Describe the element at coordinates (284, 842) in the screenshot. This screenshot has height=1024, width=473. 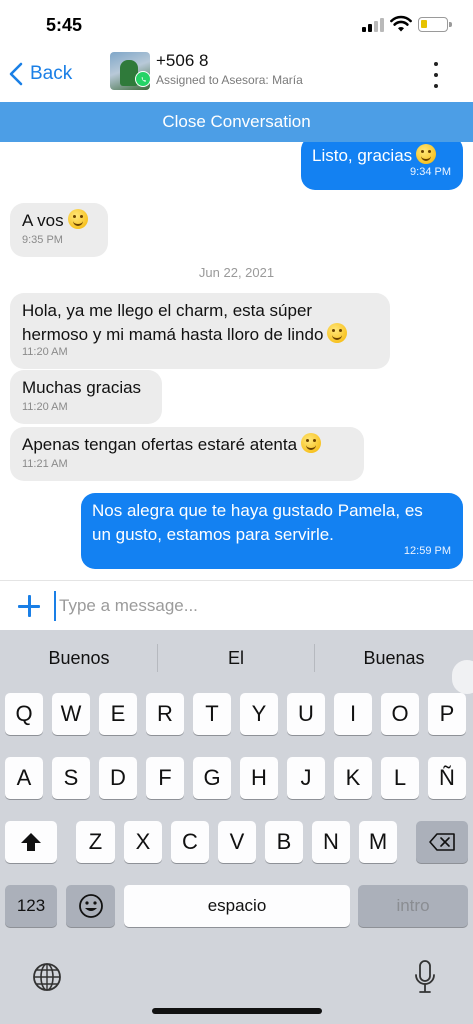
I see `key-b: B` at that location.